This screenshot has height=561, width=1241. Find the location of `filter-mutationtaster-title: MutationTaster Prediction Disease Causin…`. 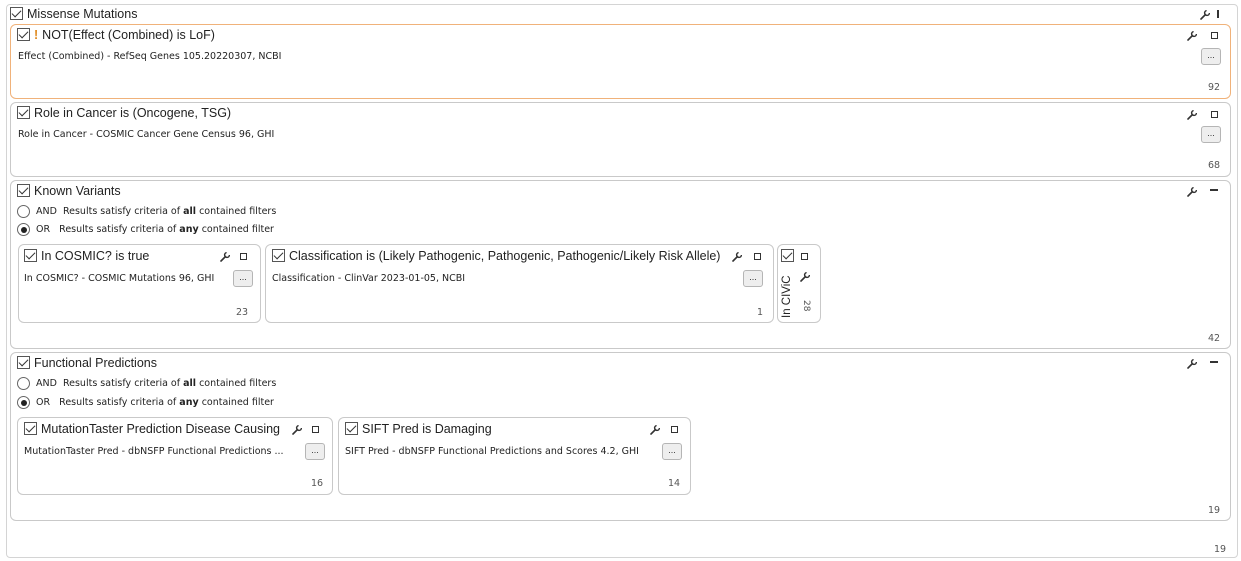

filter-mutationtaster-title: MutationTaster Prediction Disease Causin… is located at coordinates (152, 429).